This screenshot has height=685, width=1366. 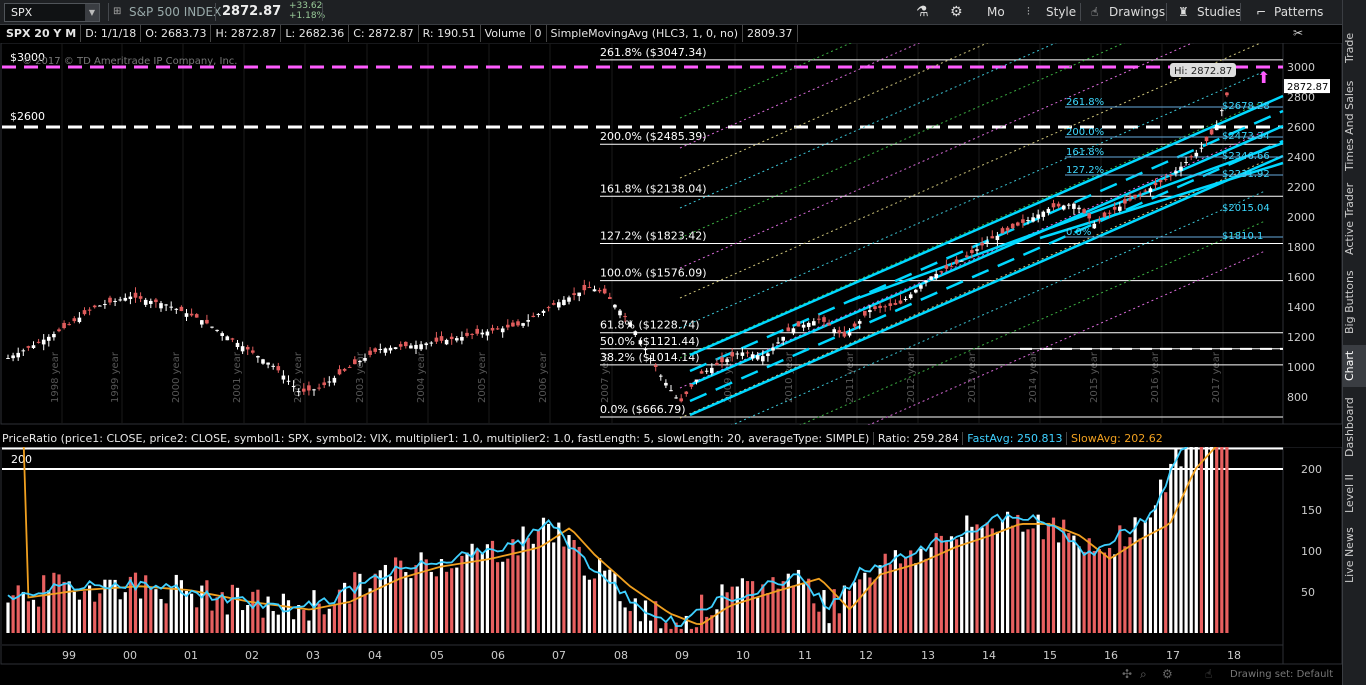 What do you see at coordinates (1094, 377) in the screenshot?
I see `year-label: 2015 year` at bounding box center [1094, 377].